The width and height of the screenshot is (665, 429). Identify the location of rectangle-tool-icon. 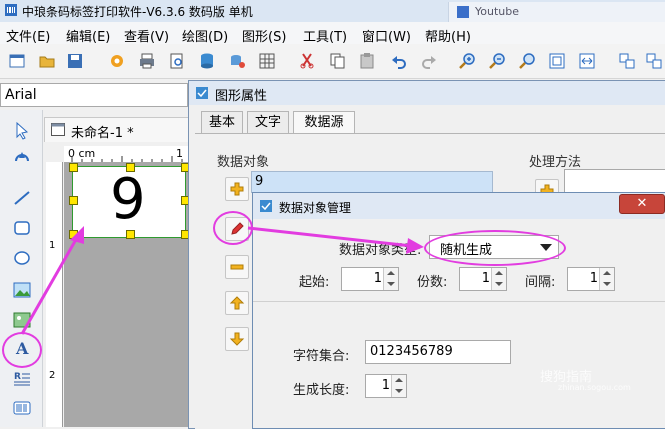
(22, 228).